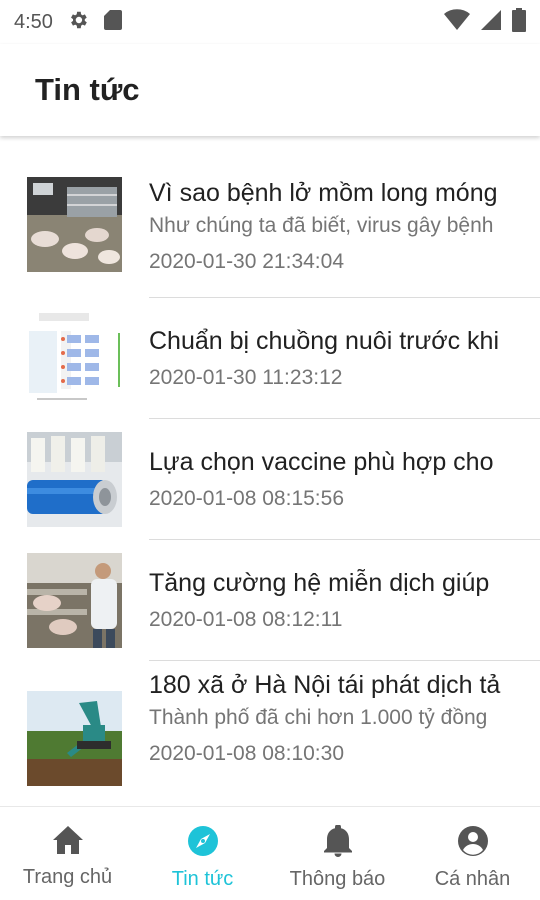  Describe the element at coordinates (67, 877) in the screenshot. I see `nav-label: Trang chủ` at that location.